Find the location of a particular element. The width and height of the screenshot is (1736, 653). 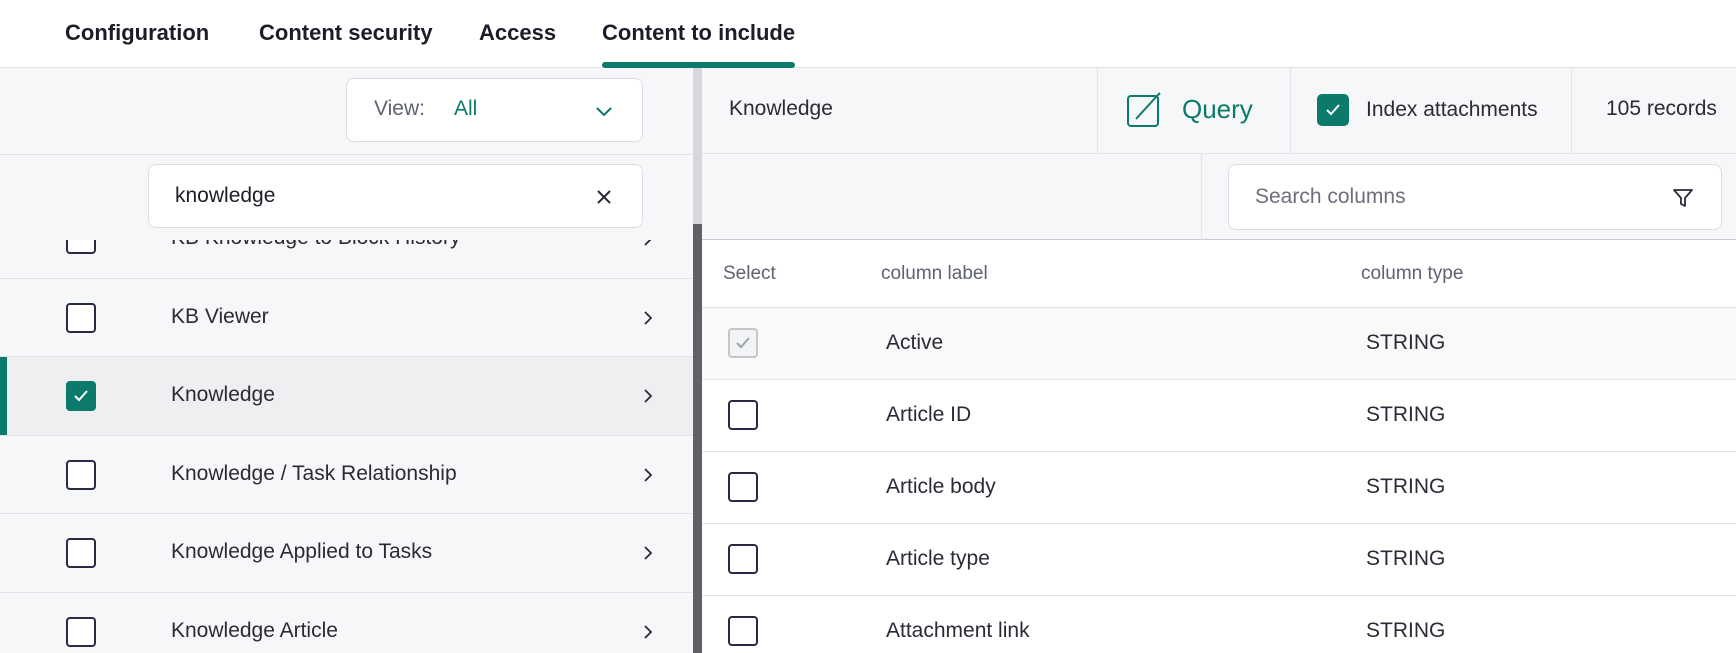

table-row: Article type STRING is located at coordinates (1219, 560).